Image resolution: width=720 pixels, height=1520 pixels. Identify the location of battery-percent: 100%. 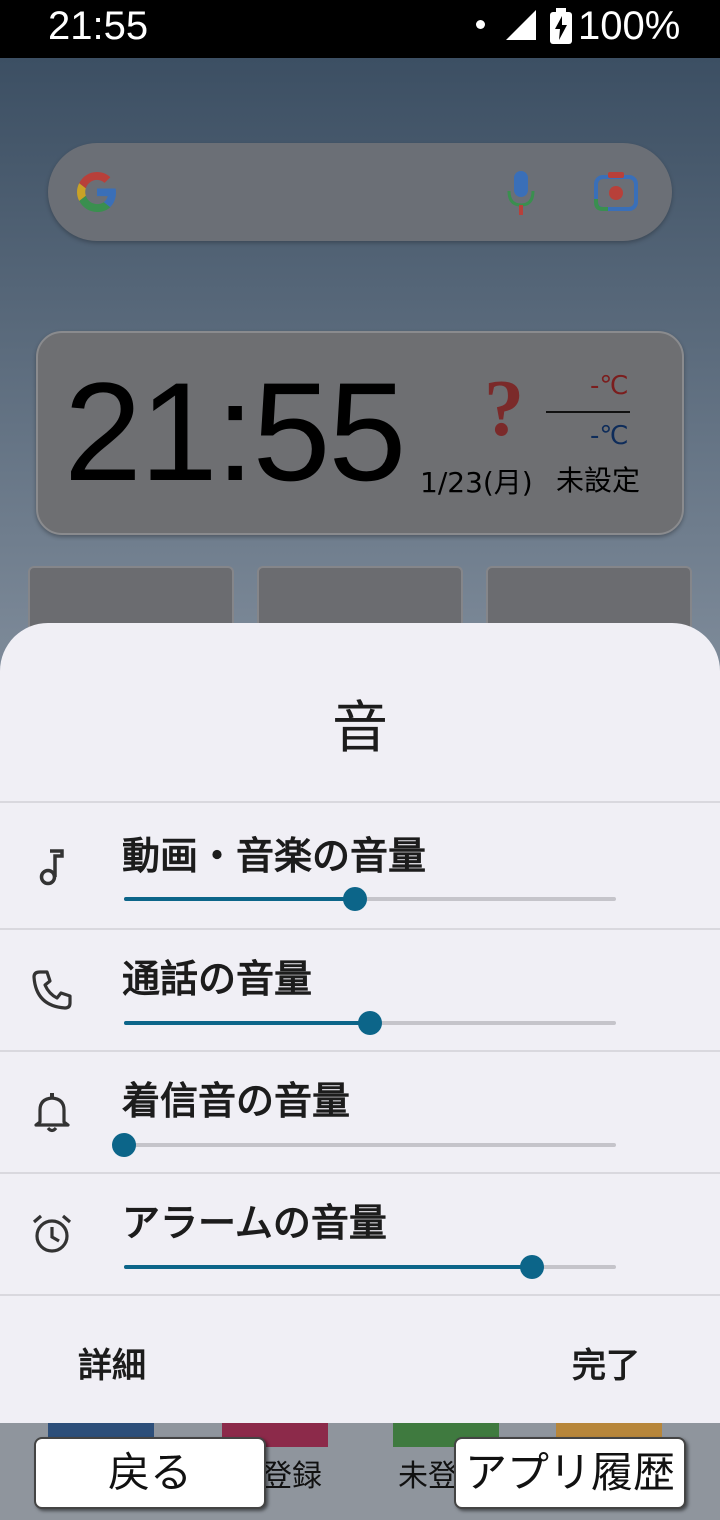
(629, 26).